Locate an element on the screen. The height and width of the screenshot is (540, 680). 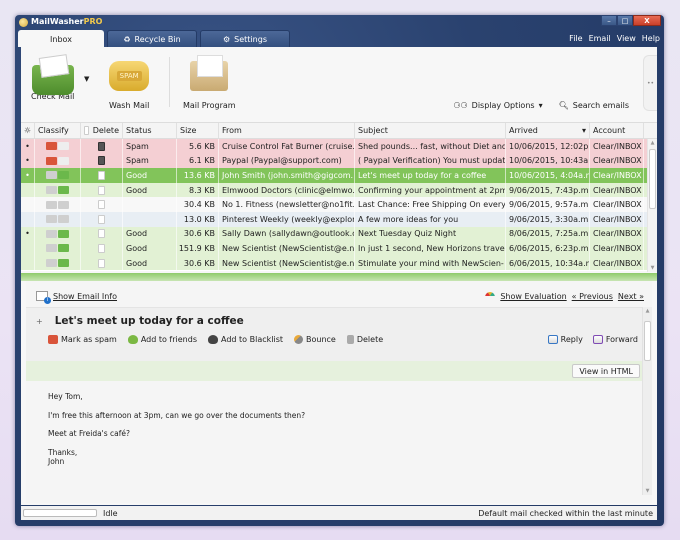
tab-recycle-bin: ♻ Recycle Bin is located at coordinates (152, 38).